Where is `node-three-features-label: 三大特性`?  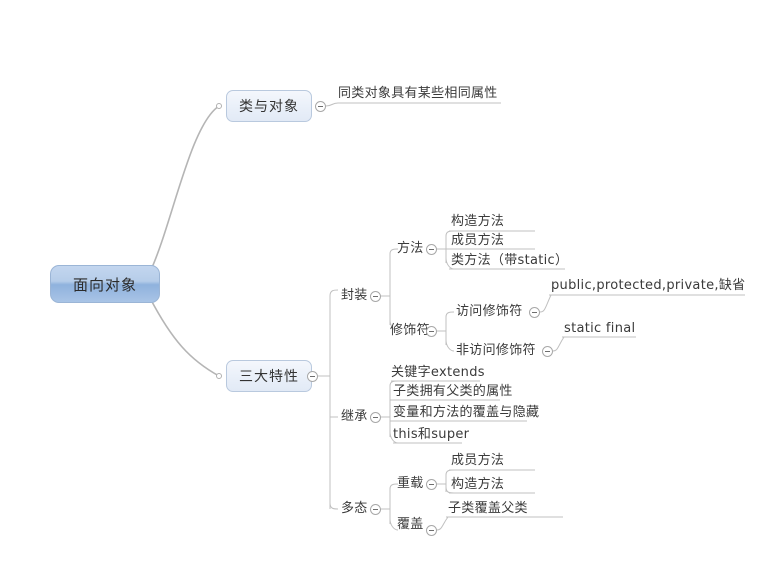
node-three-features-label: 三大特性 is located at coordinates (269, 377).